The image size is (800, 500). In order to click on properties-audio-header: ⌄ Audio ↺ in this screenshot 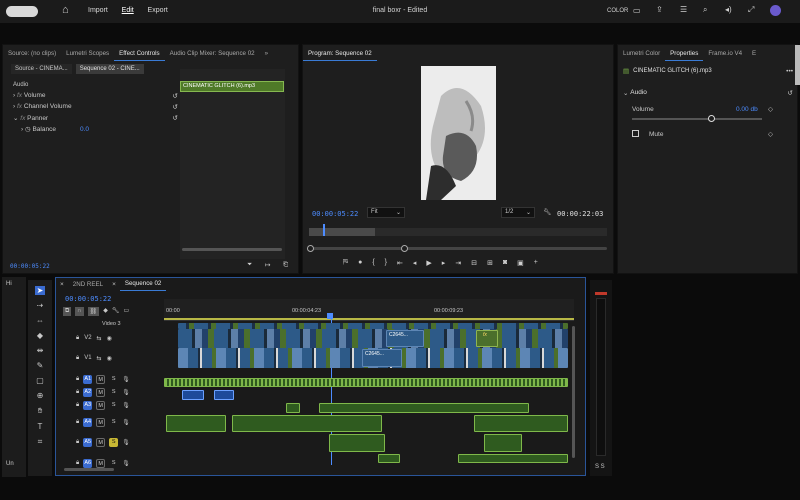, I will do `click(708, 93)`.